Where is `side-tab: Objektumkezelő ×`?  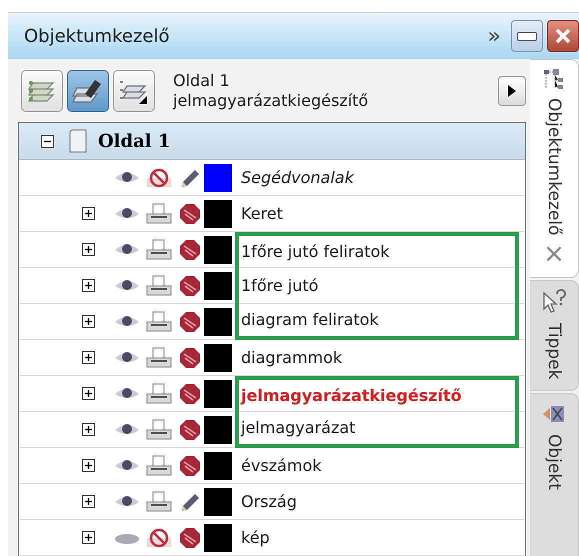 side-tab: Objektumkezelő × is located at coordinates (554, 168).